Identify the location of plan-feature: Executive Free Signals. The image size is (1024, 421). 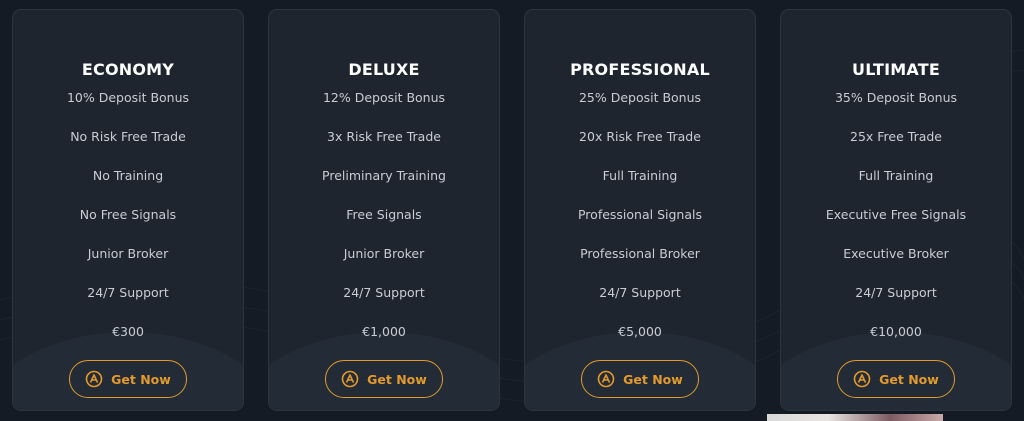
(896, 214).